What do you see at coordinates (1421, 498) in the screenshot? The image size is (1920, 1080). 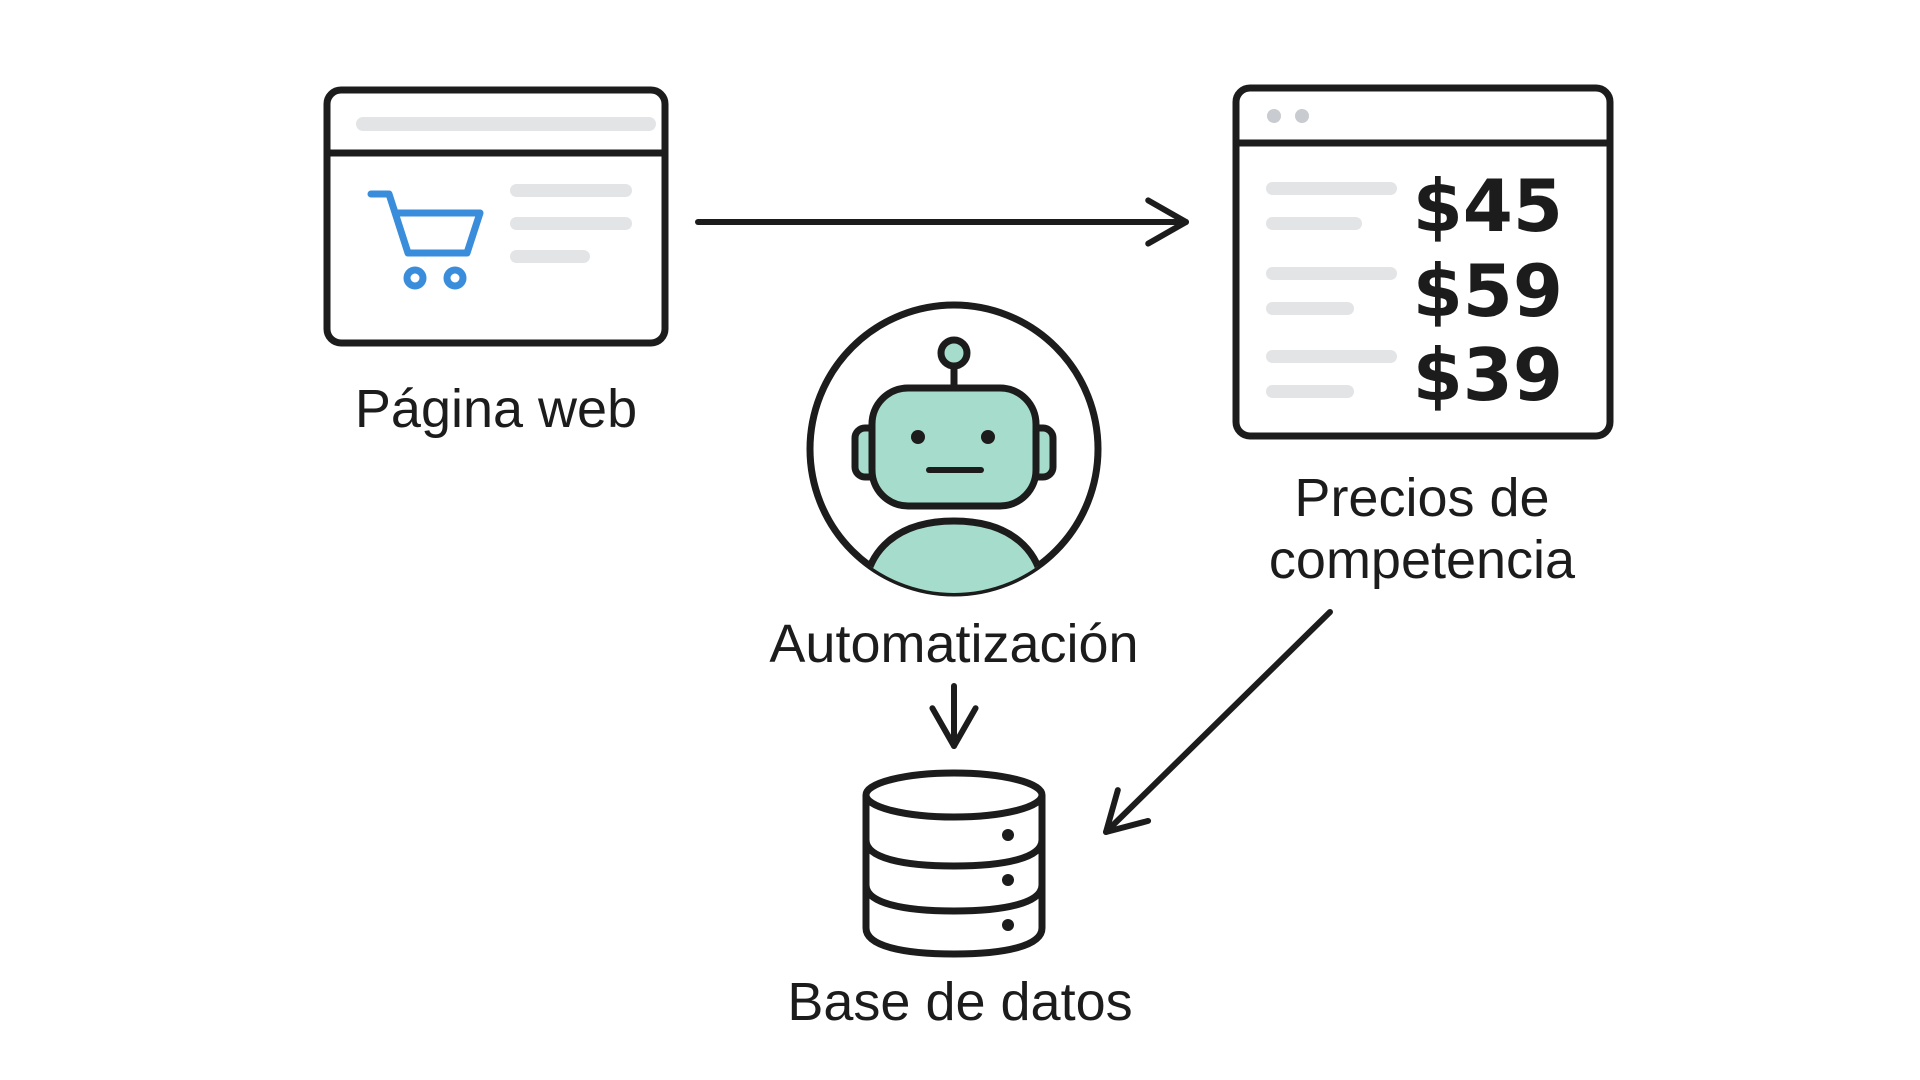 I see `competitor-prices-label-line1: Precios de` at bounding box center [1421, 498].